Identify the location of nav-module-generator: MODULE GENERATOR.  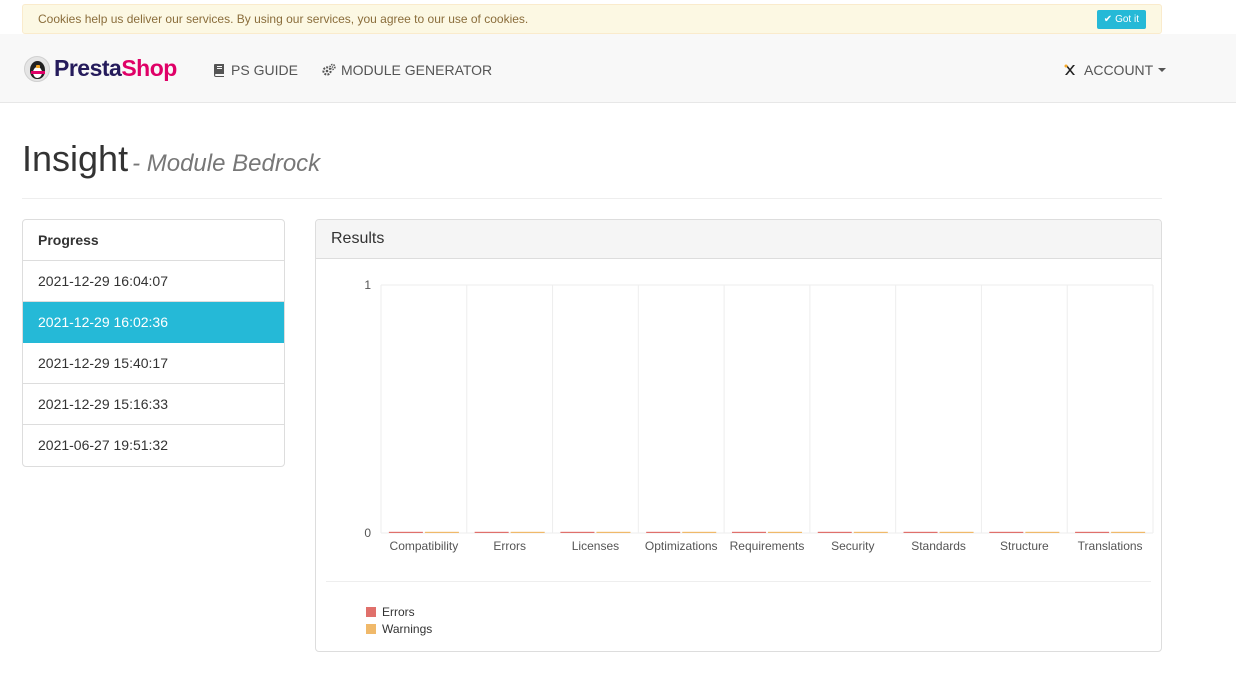
(407, 70).